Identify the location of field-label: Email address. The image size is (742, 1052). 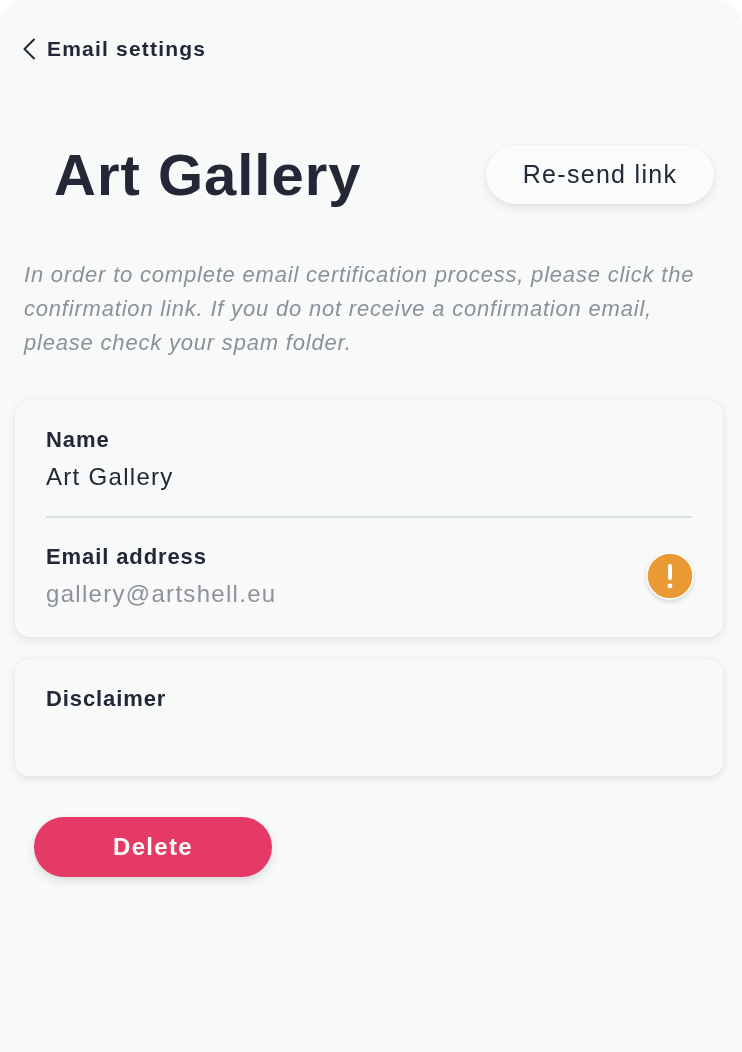
(127, 557).